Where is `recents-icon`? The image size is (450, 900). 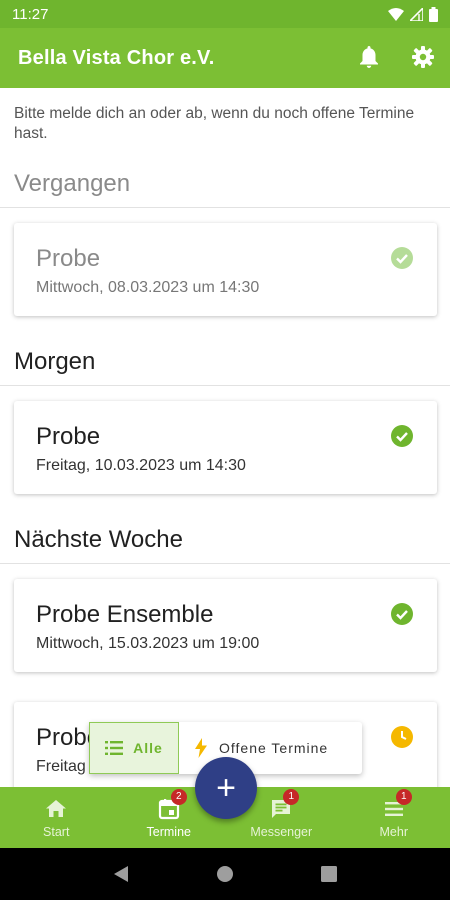 recents-icon is located at coordinates (328, 874).